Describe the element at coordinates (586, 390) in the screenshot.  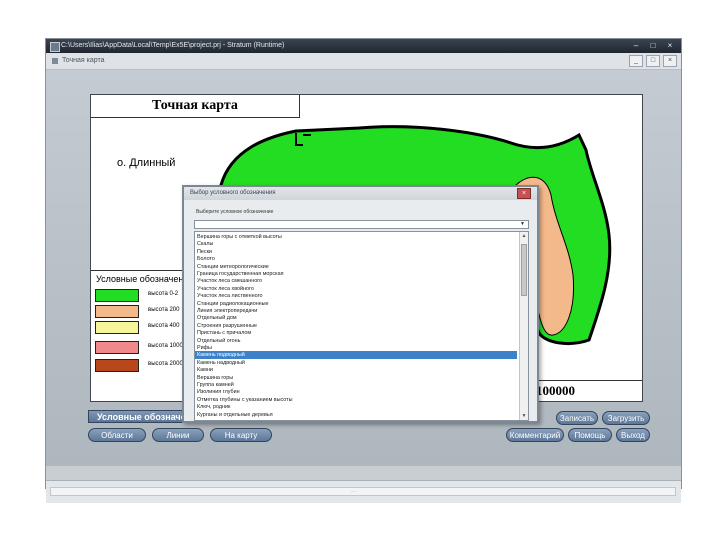
I see `scale-box: 100000` at that location.